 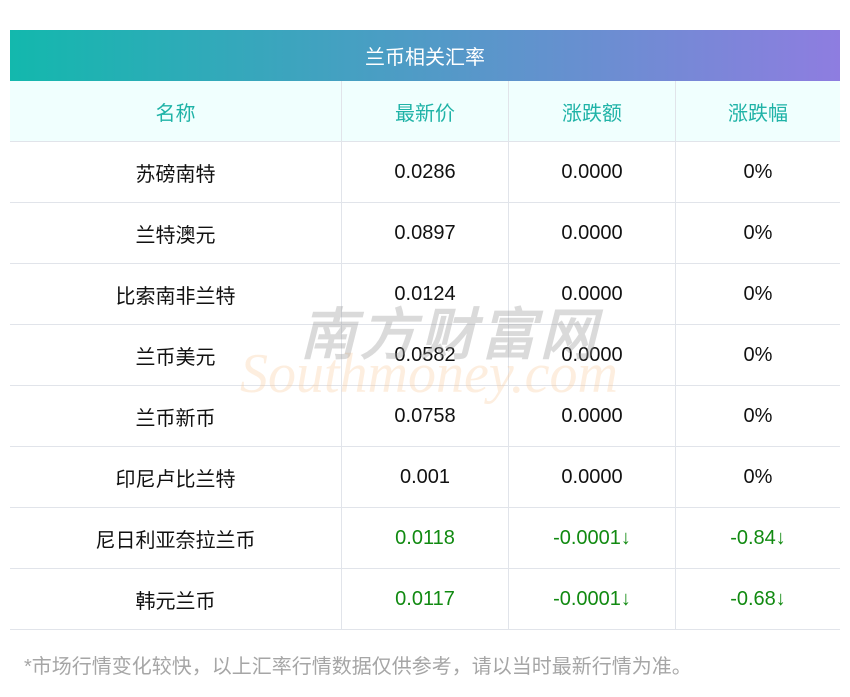 What do you see at coordinates (757, 111) in the screenshot?
I see `column-header-percent: 涨跌幅` at bounding box center [757, 111].